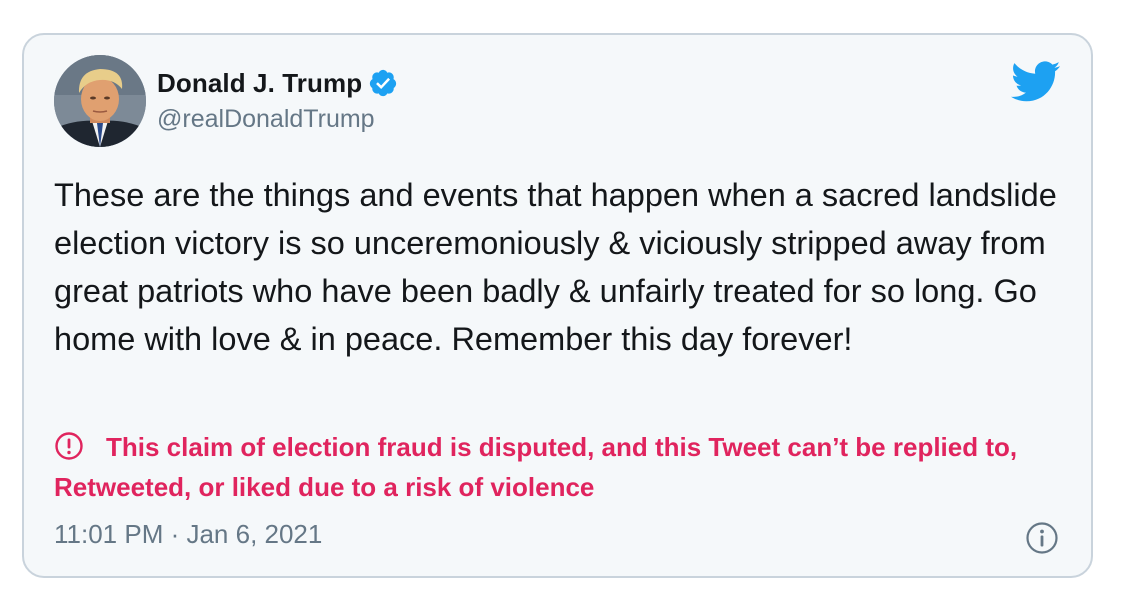 This screenshot has height=600, width=1128. What do you see at coordinates (1035, 82) in the screenshot?
I see `twitter-bird-icon` at bounding box center [1035, 82].